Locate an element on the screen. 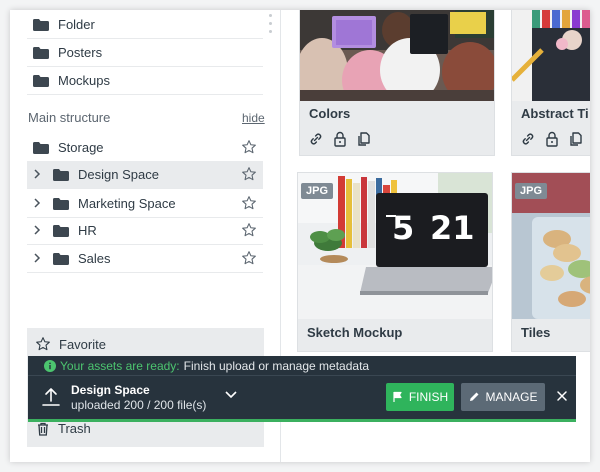  upload-icon is located at coordinates (51, 397).